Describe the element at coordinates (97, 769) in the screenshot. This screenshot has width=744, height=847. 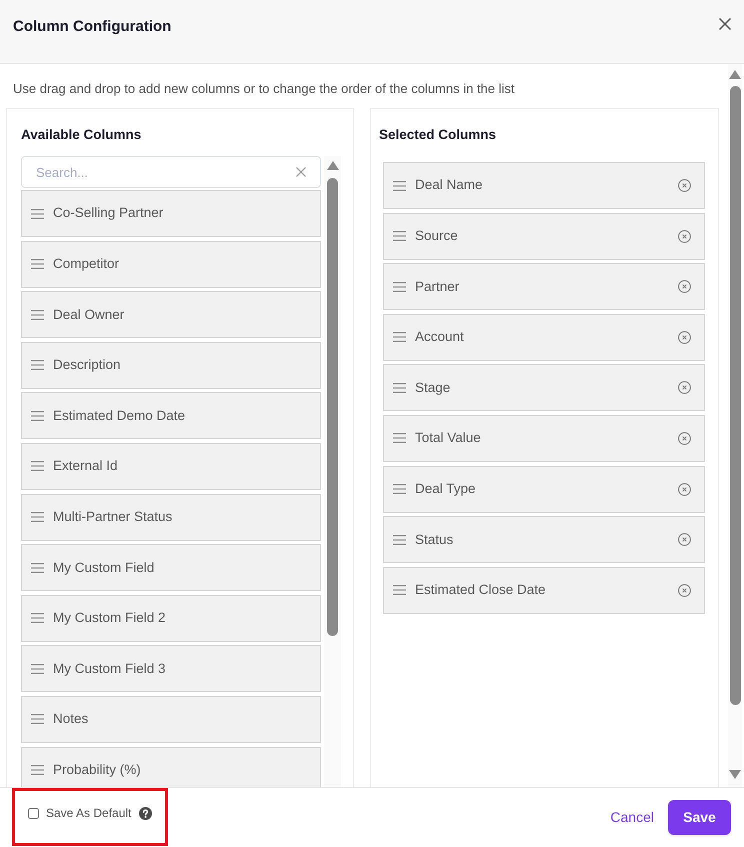
I see `column-label: Probability (%)` at that location.